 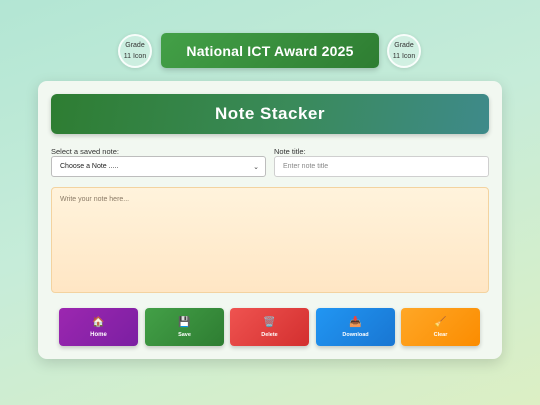 I want to click on save-button: 💾 Save, so click(x=184, y=327).